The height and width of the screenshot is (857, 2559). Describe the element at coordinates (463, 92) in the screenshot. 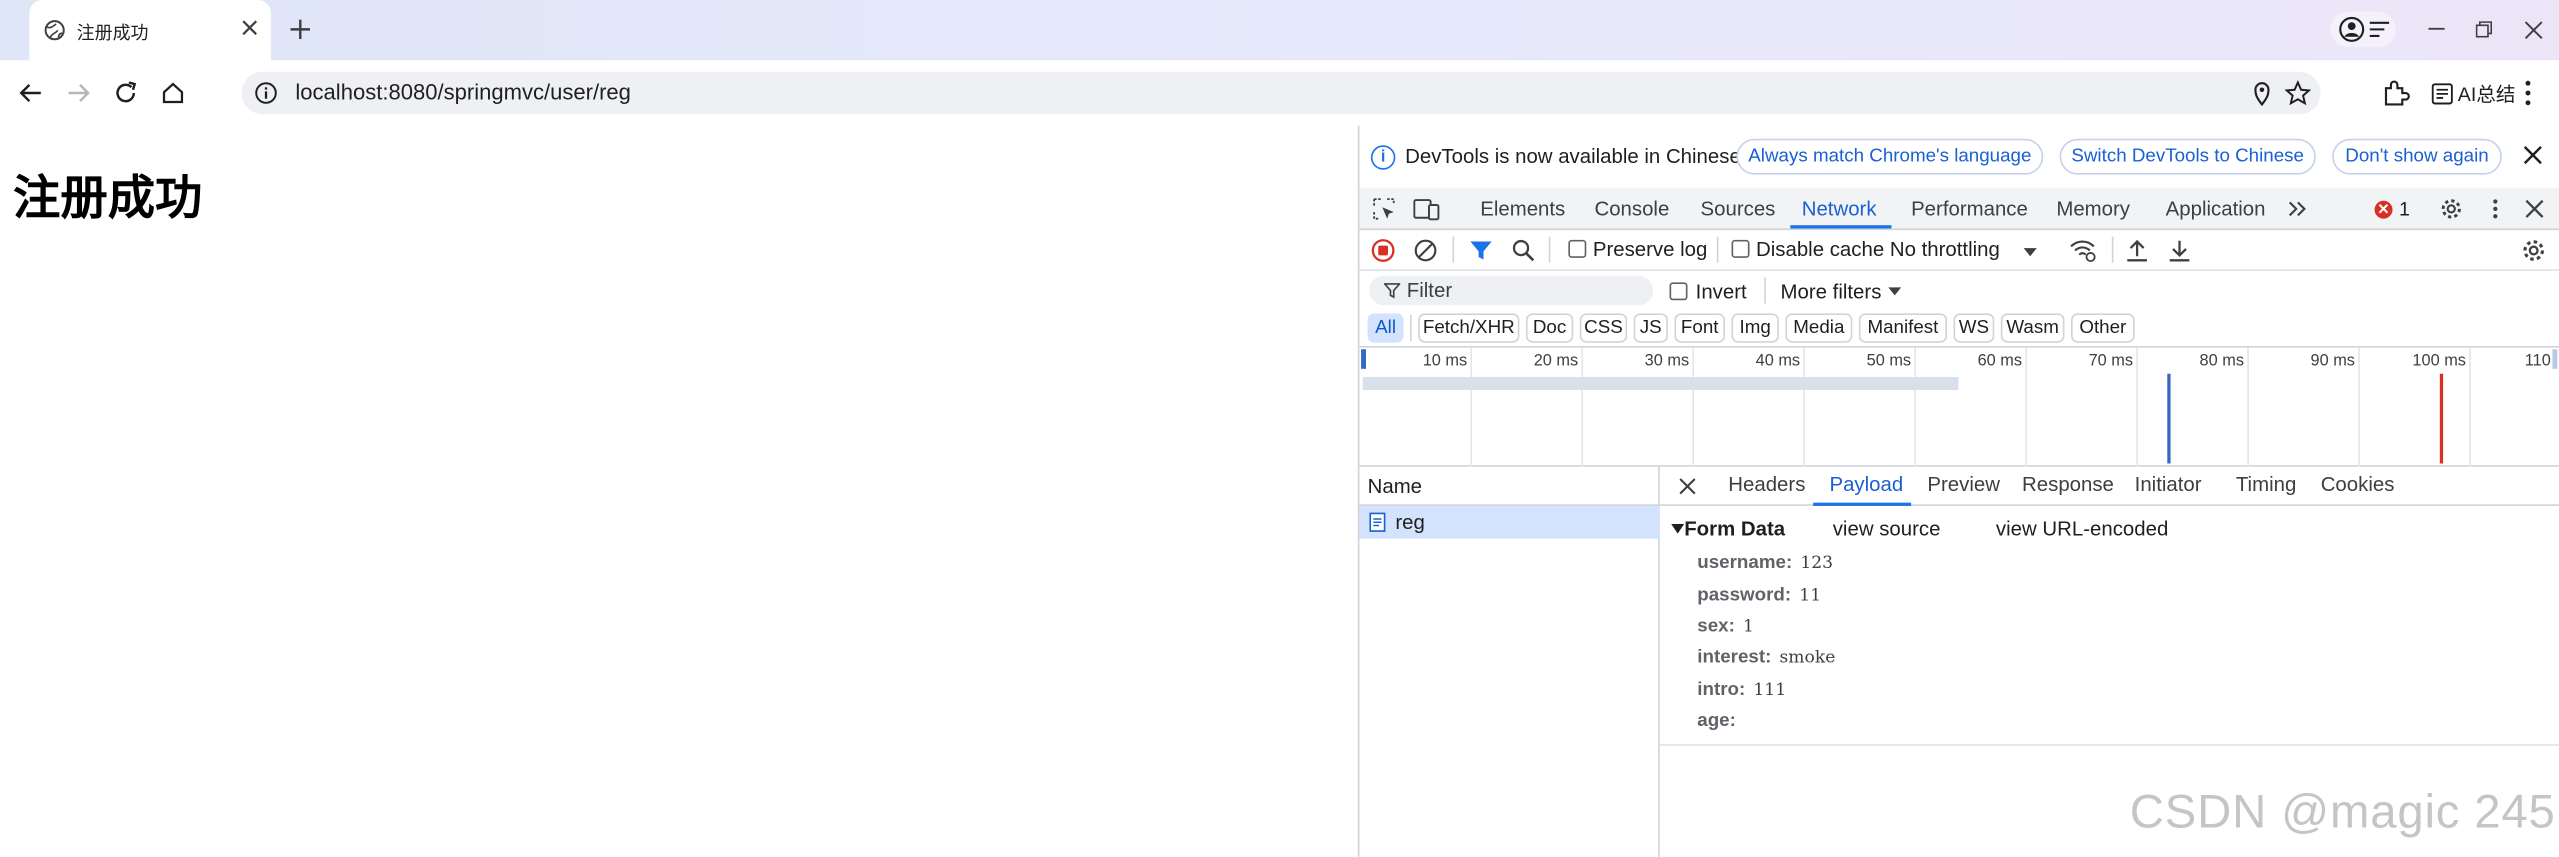

I see `url-text: localhost:8080/springmvc/user/reg` at that location.